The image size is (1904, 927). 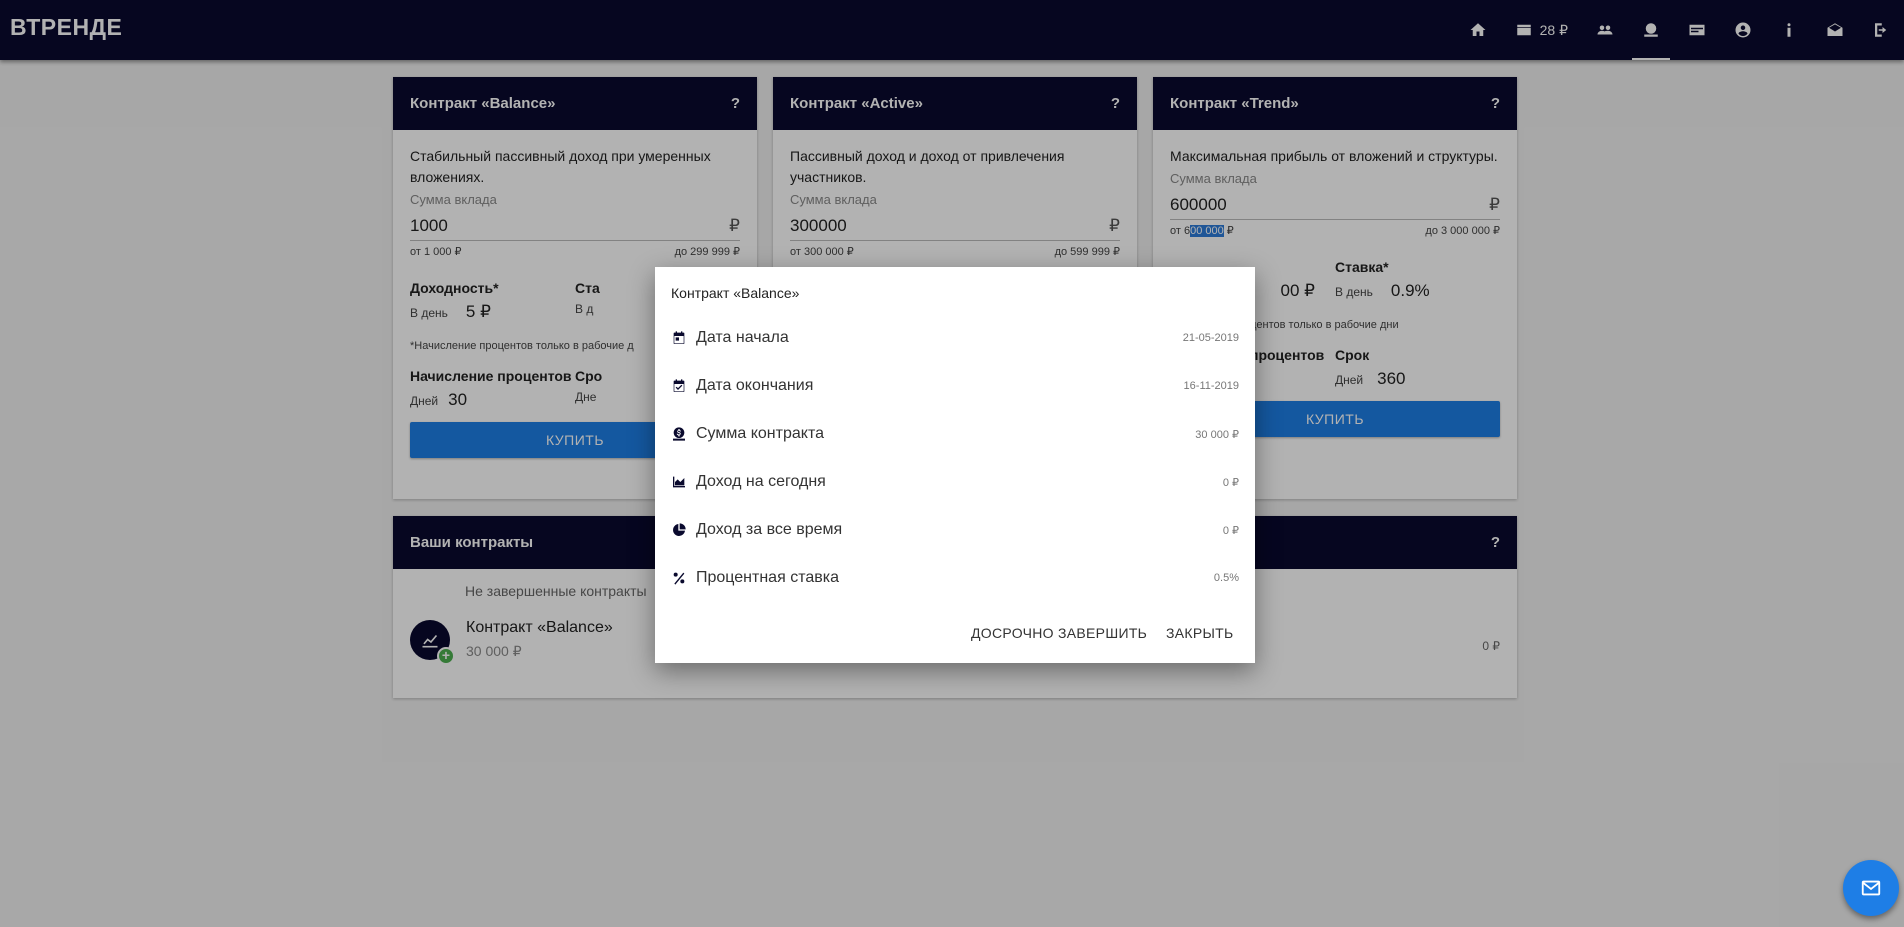 What do you see at coordinates (769, 529) in the screenshot?
I see `row-label: Доход за все время` at bounding box center [769, 529].